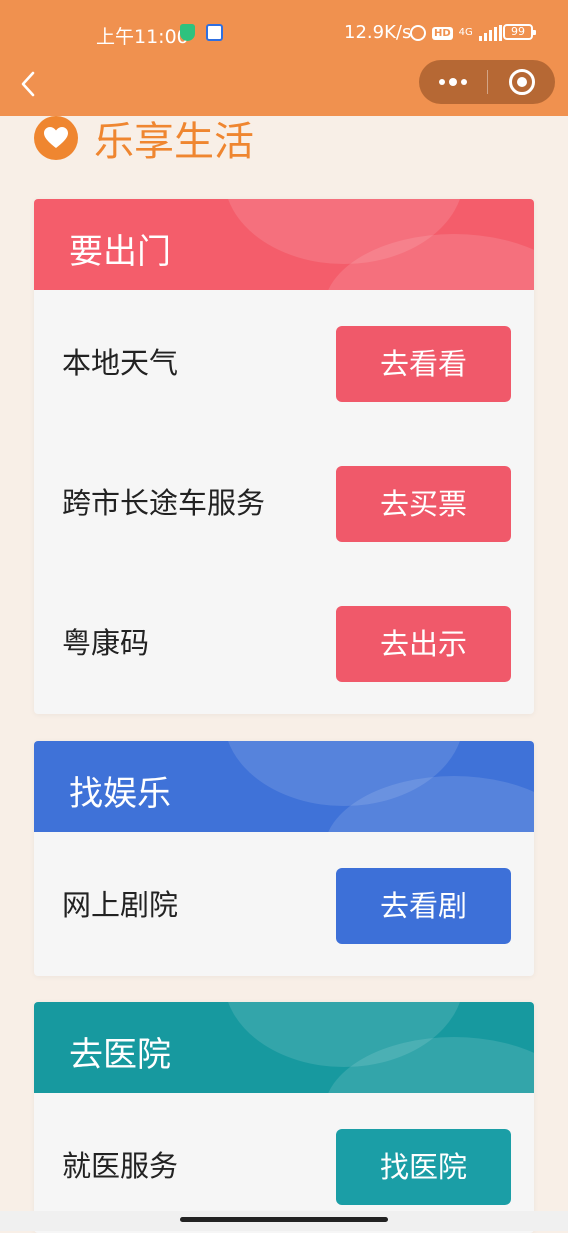  What do you see at coordinates (423, 1167) in the screenshot?
I see `find-hospital-button: 找医院` at bounding box center [423, 1167].